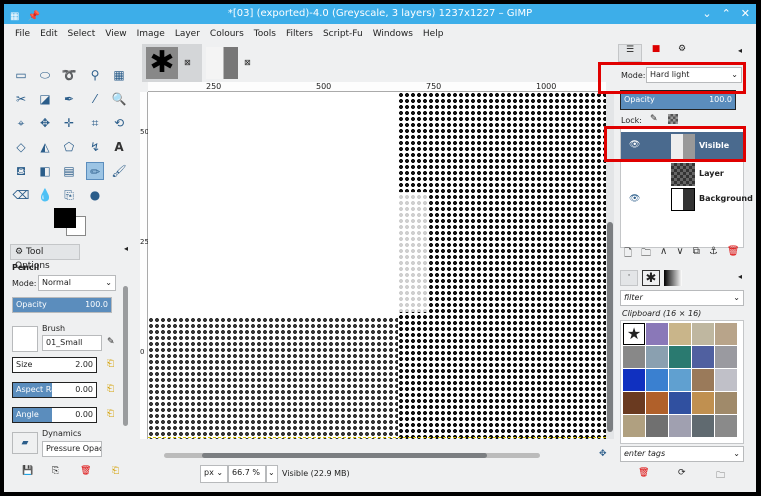 The width and height of the screenshot is (761, 496). What do you see at coordinates (69, 99) in the screenshot?
I see `paths-icon: ✒` at bounding box center [69, 99].